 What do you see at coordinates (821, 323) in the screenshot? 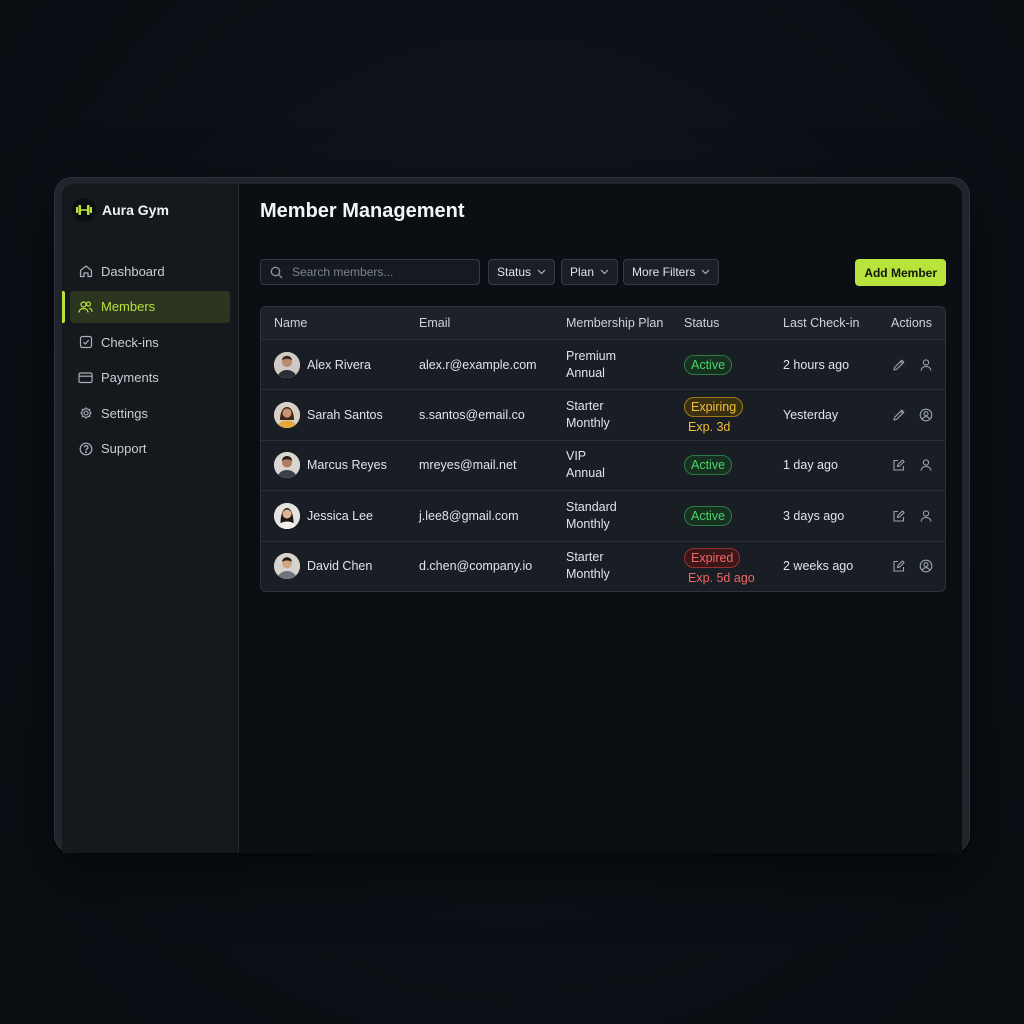
I see `column-header-last-check-in: Last Check-in` at bounding box center [821, 323].